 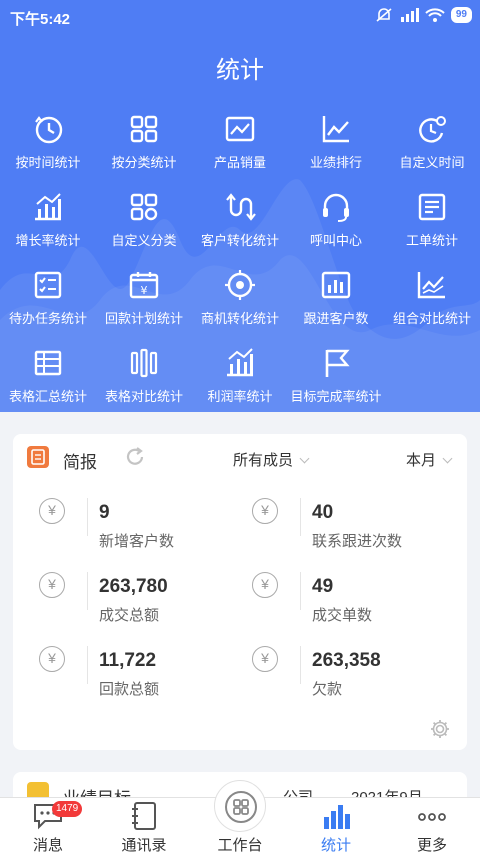 I want to click on bar-board-icon, so click(x=336, y=285).